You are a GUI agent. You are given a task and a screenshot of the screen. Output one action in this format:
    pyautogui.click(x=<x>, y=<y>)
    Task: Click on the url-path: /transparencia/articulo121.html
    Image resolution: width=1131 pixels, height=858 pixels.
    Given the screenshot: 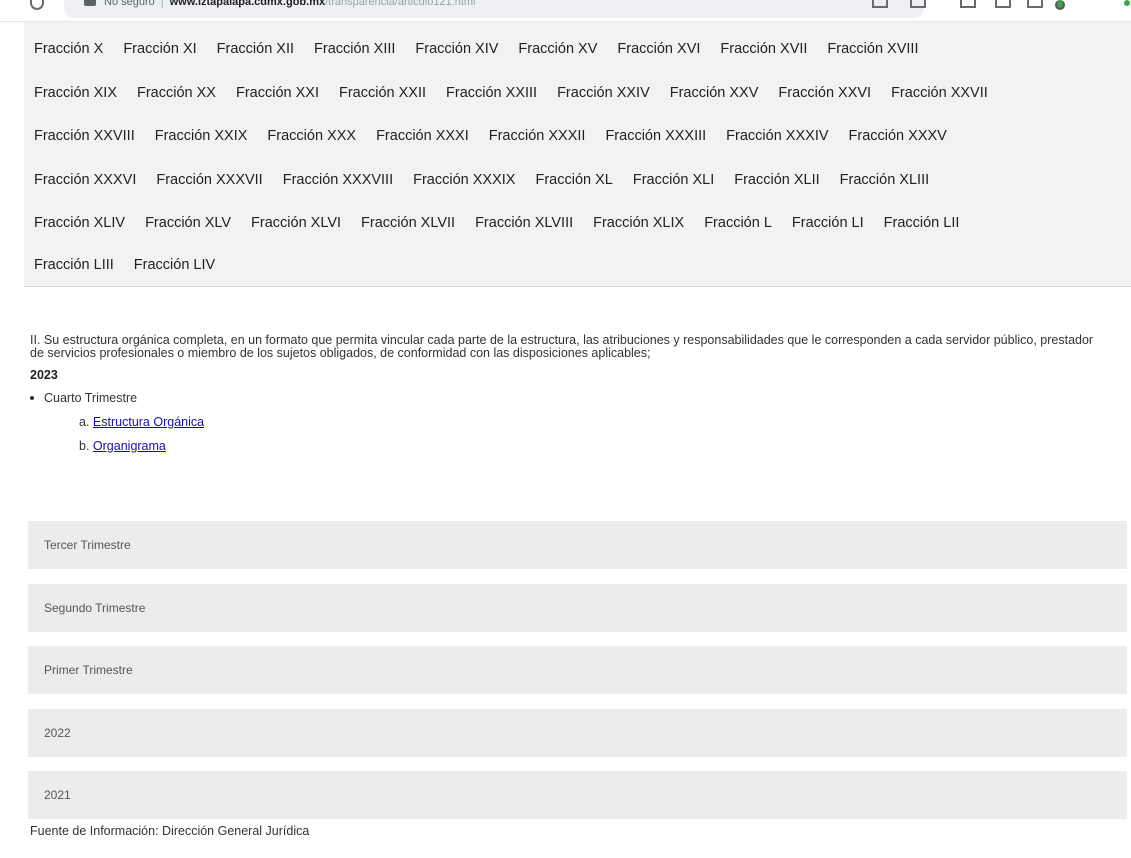 What is the action you would take?
    pyautogui.click(x=400, y=4)
    